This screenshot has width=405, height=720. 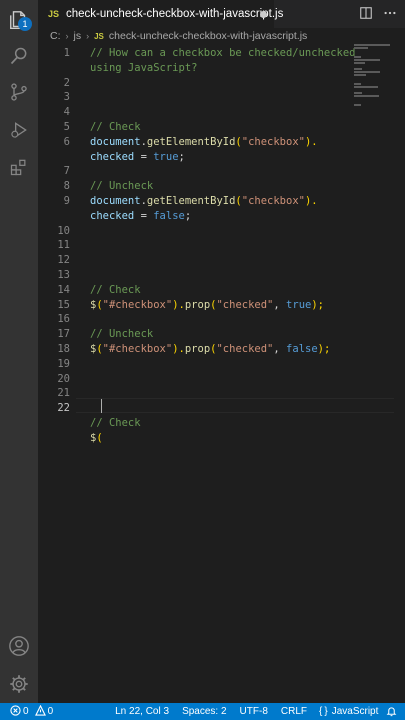 I want to click on line-number: 19, so click(x=63, y=363).